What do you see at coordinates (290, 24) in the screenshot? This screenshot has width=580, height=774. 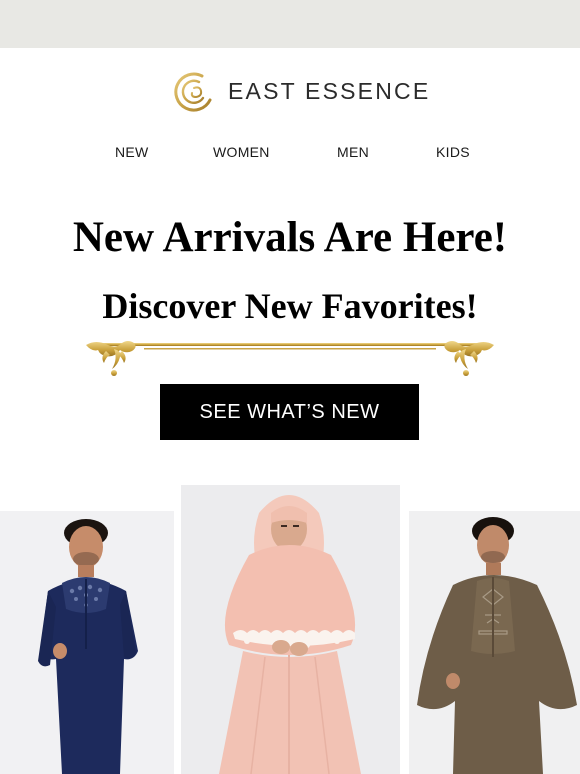 I see `top-banner` at bounding box center [290, 24].